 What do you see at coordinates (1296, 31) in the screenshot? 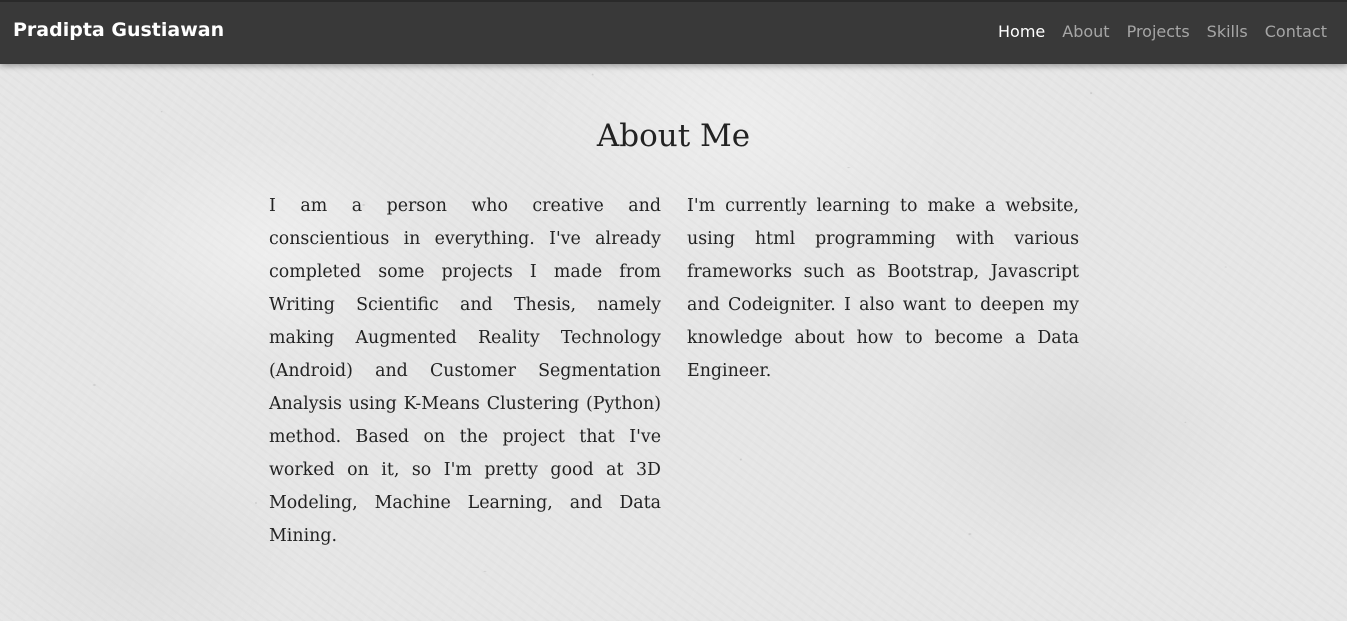
I see `nav-link-contact: Contact` at bounding box center [1296, 31].